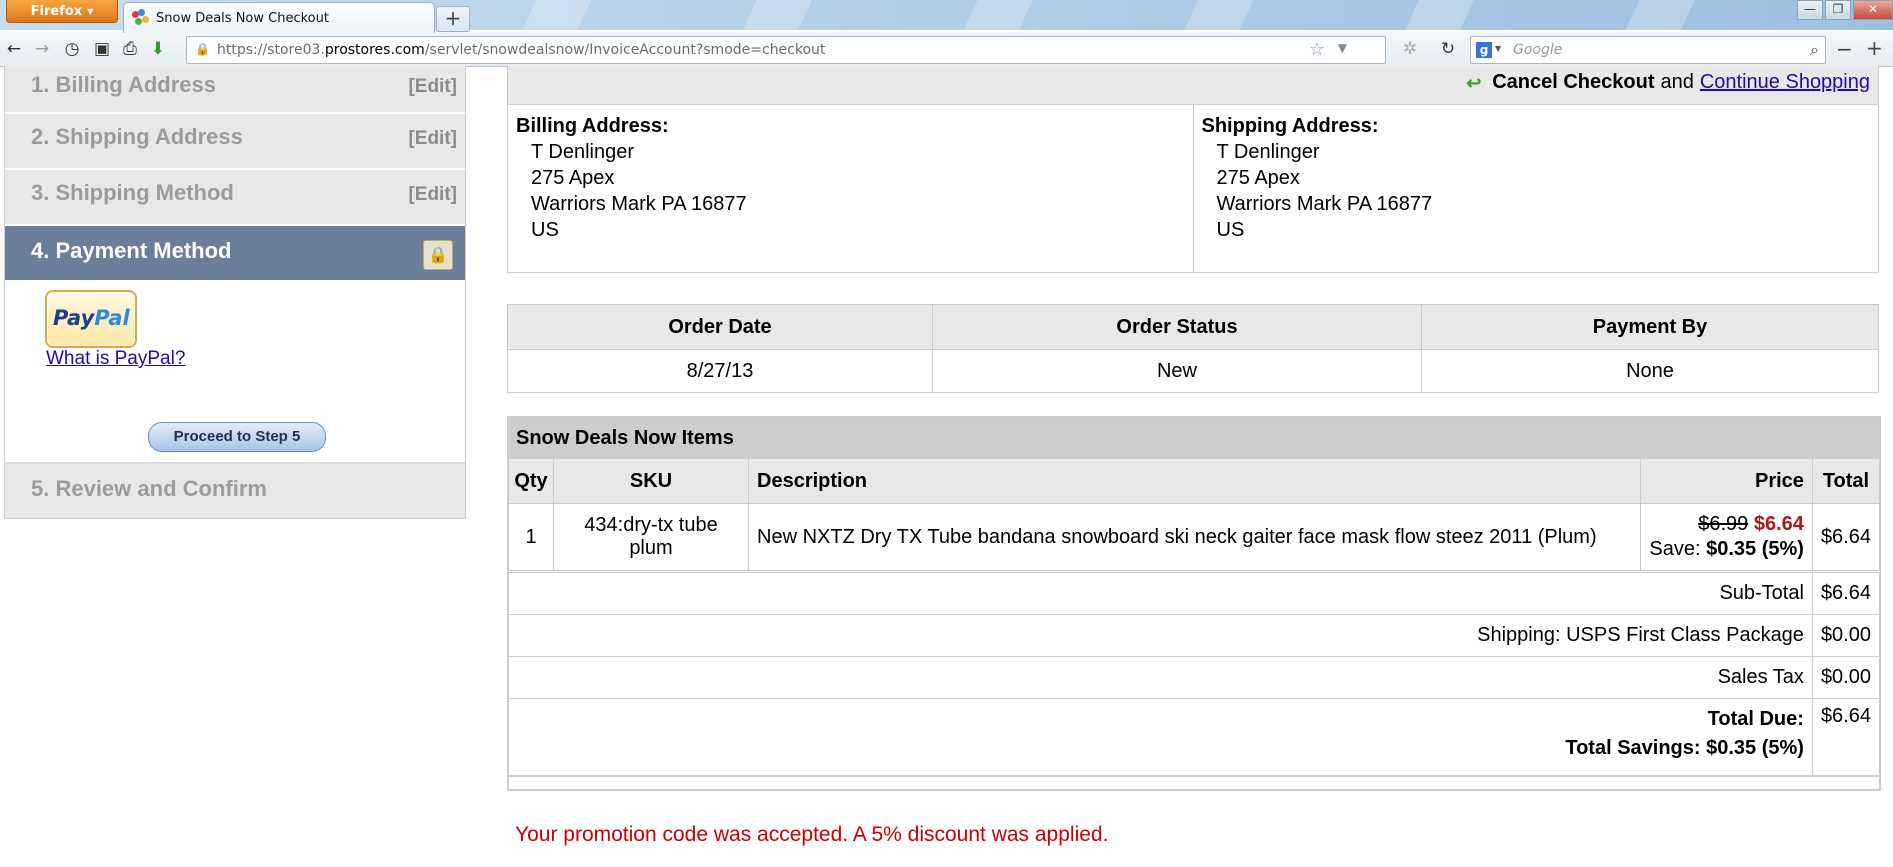 Image resolution: width=1893 pixels, height=867 pixels. I want to click on close-window-button: ✕, so click(1873, 10).